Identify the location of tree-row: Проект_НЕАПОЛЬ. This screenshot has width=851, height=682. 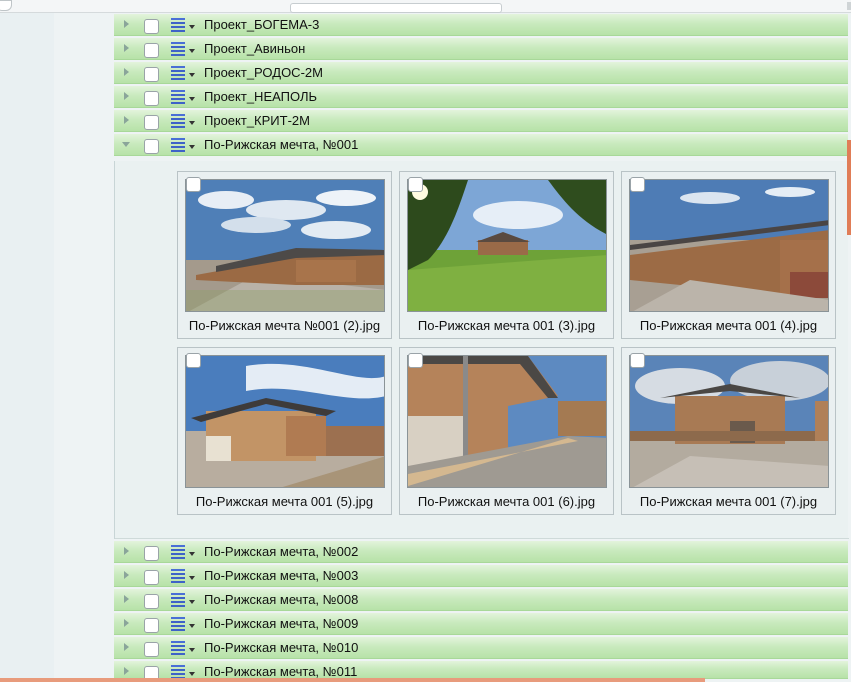
(481, 97).